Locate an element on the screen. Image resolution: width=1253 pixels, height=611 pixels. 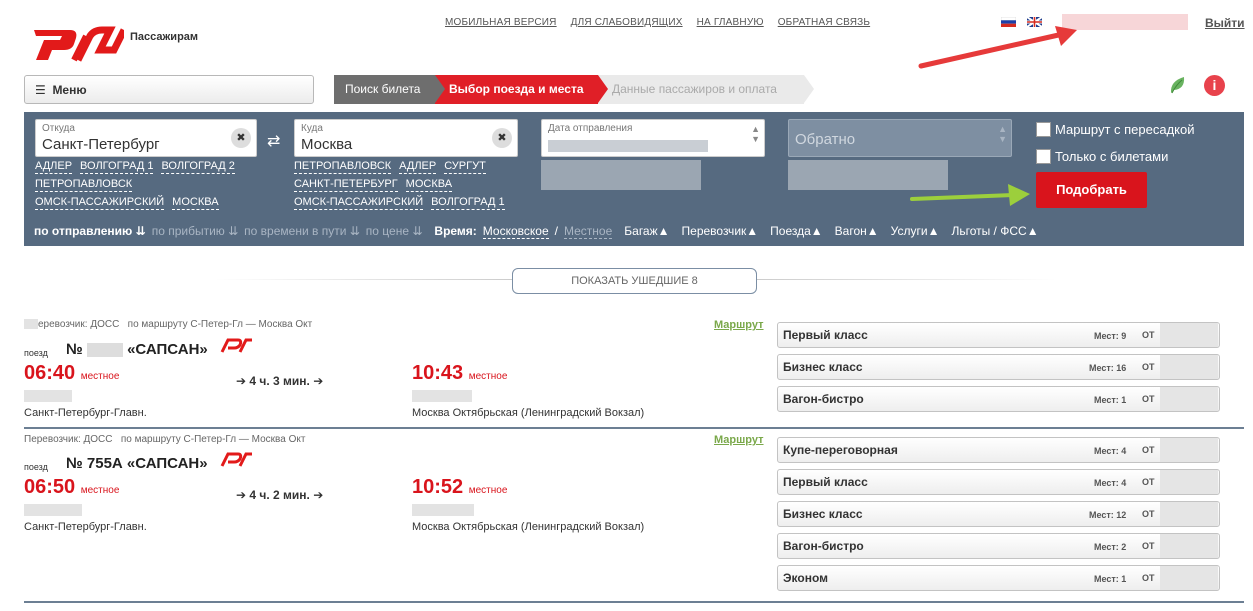
from-suggestion: ВОЛГОГРАД 1 is located at coordinates (117, 166).